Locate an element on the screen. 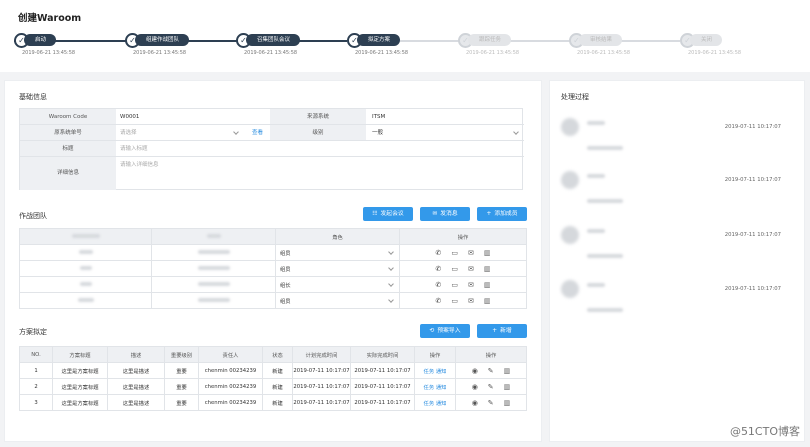 Image resolution: width=810 pixels, height=447 pixels. step-1: ✓ 启动 2019-06-21 13:45:58 is located at coordinates (69, 48).